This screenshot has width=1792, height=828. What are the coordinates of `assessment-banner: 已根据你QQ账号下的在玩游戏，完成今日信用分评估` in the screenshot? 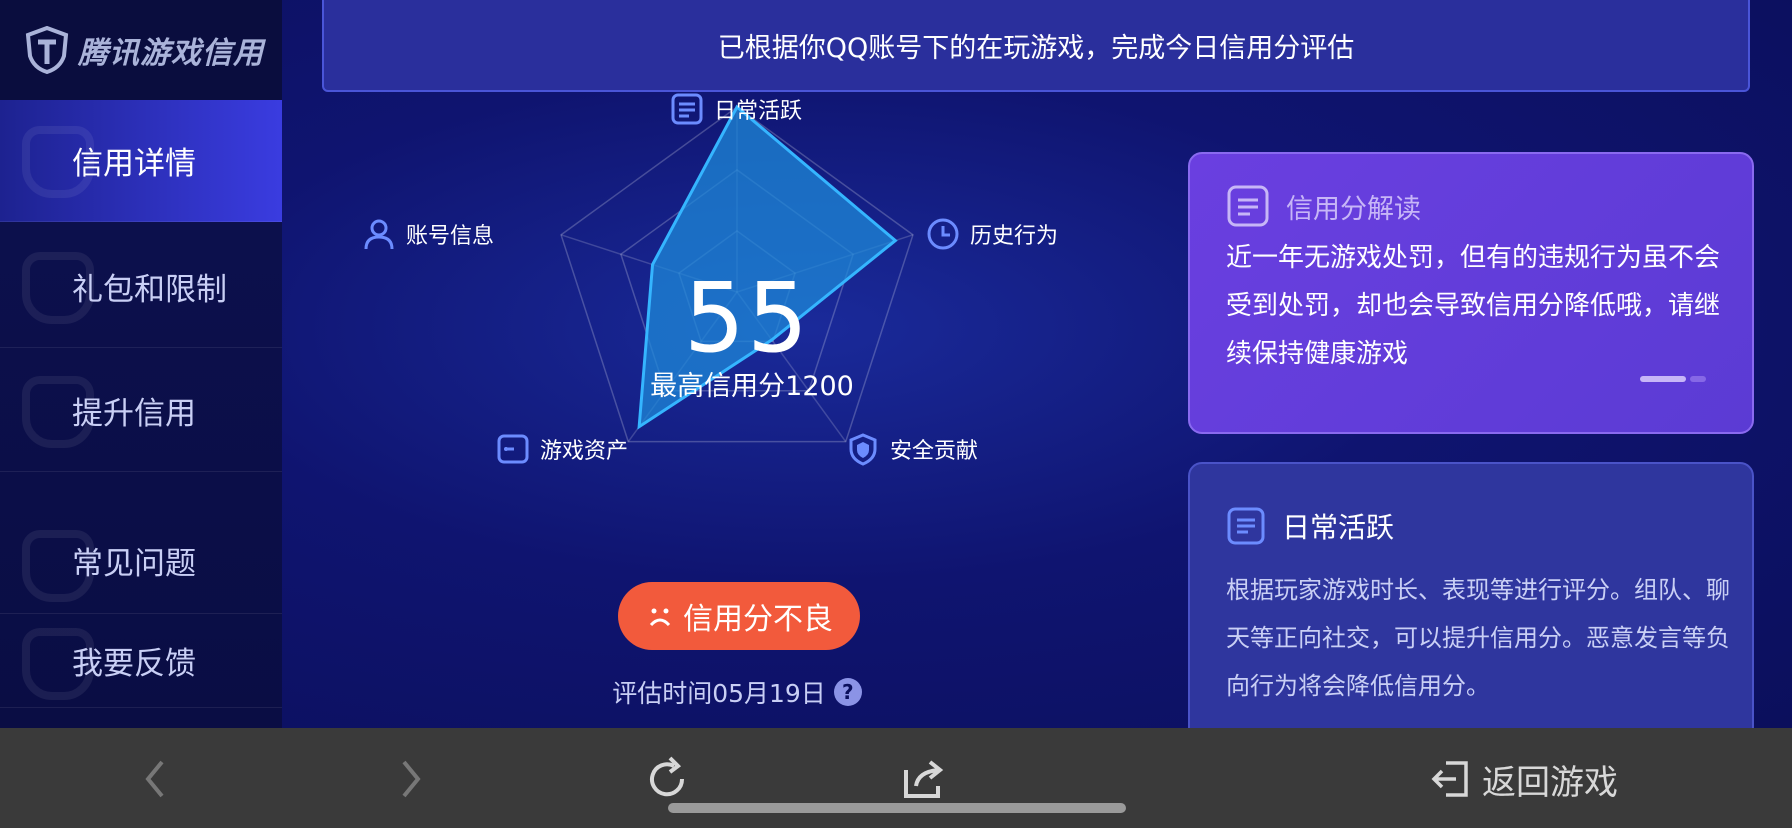 It's located at (1036, 46).